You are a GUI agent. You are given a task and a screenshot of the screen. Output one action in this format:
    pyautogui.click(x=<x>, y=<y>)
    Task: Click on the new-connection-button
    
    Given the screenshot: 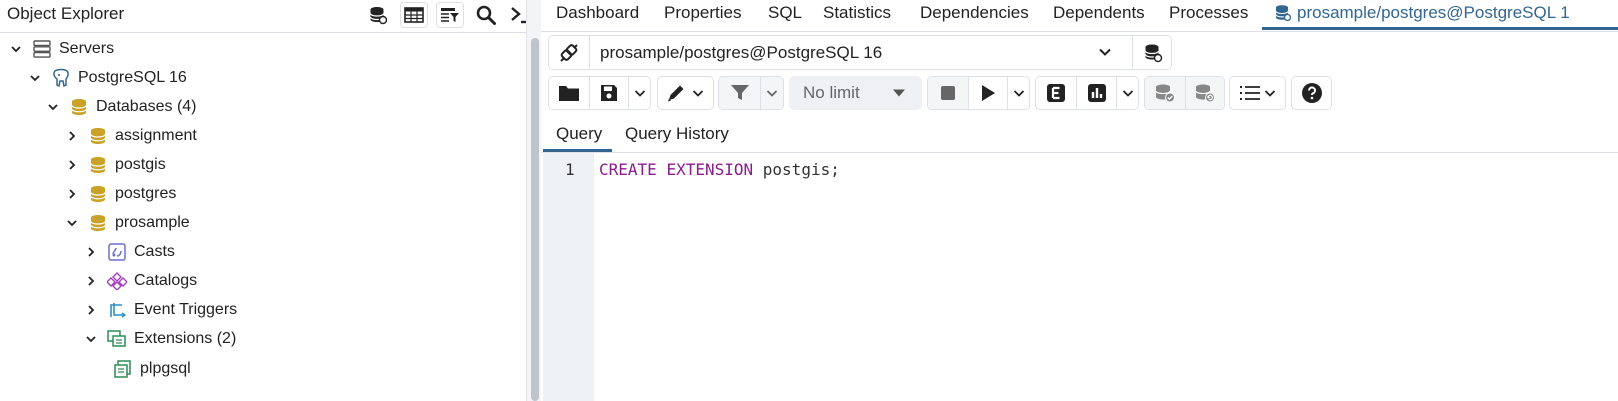 What is the action you would take?
    pyautogui.click(x=1152, y=52)
    